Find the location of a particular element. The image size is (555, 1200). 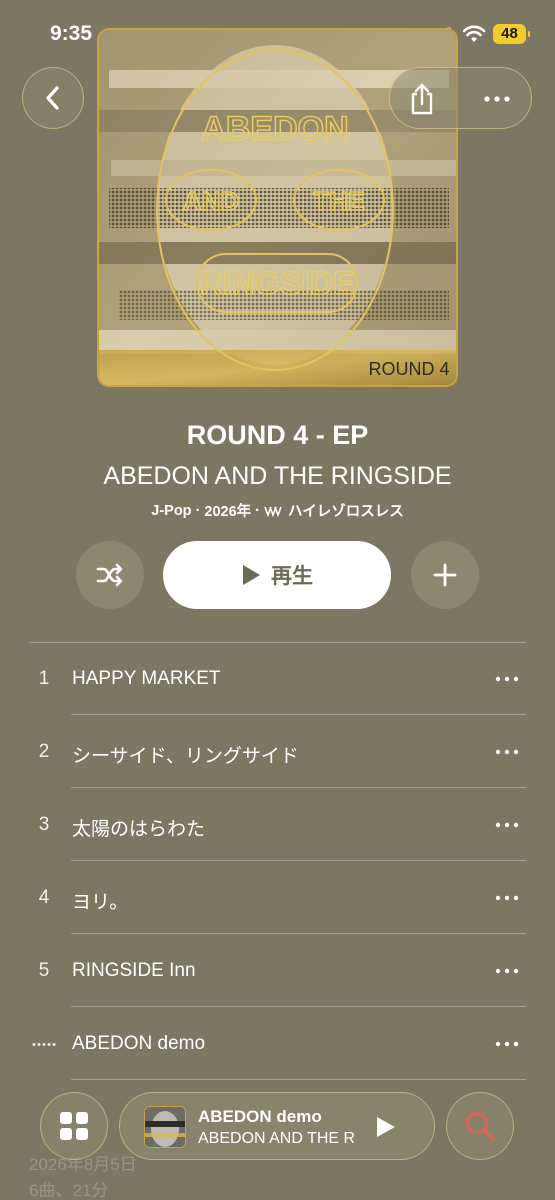

track-row: ABEDON demo is located at coordinates (277, 1043).